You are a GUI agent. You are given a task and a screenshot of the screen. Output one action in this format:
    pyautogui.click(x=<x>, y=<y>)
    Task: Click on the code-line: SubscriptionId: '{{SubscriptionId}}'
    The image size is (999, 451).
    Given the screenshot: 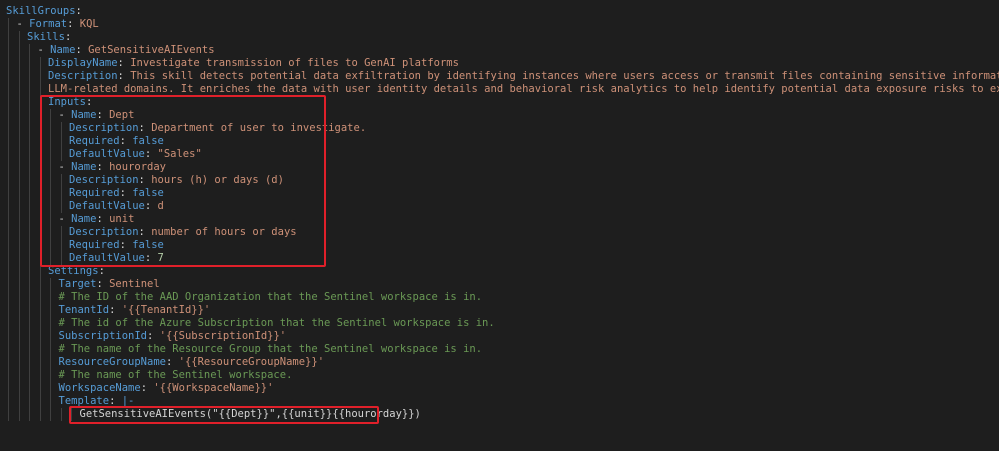 What is the action you would take?
    pyautogui.click(x=499, y=336)
    